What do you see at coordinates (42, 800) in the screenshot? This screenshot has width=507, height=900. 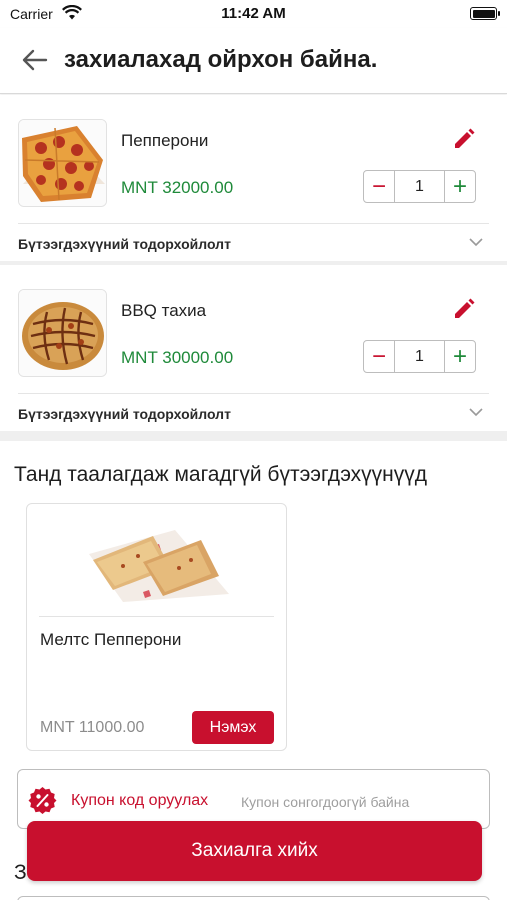 I see `percent-icon` at bounding box center [42, 800].